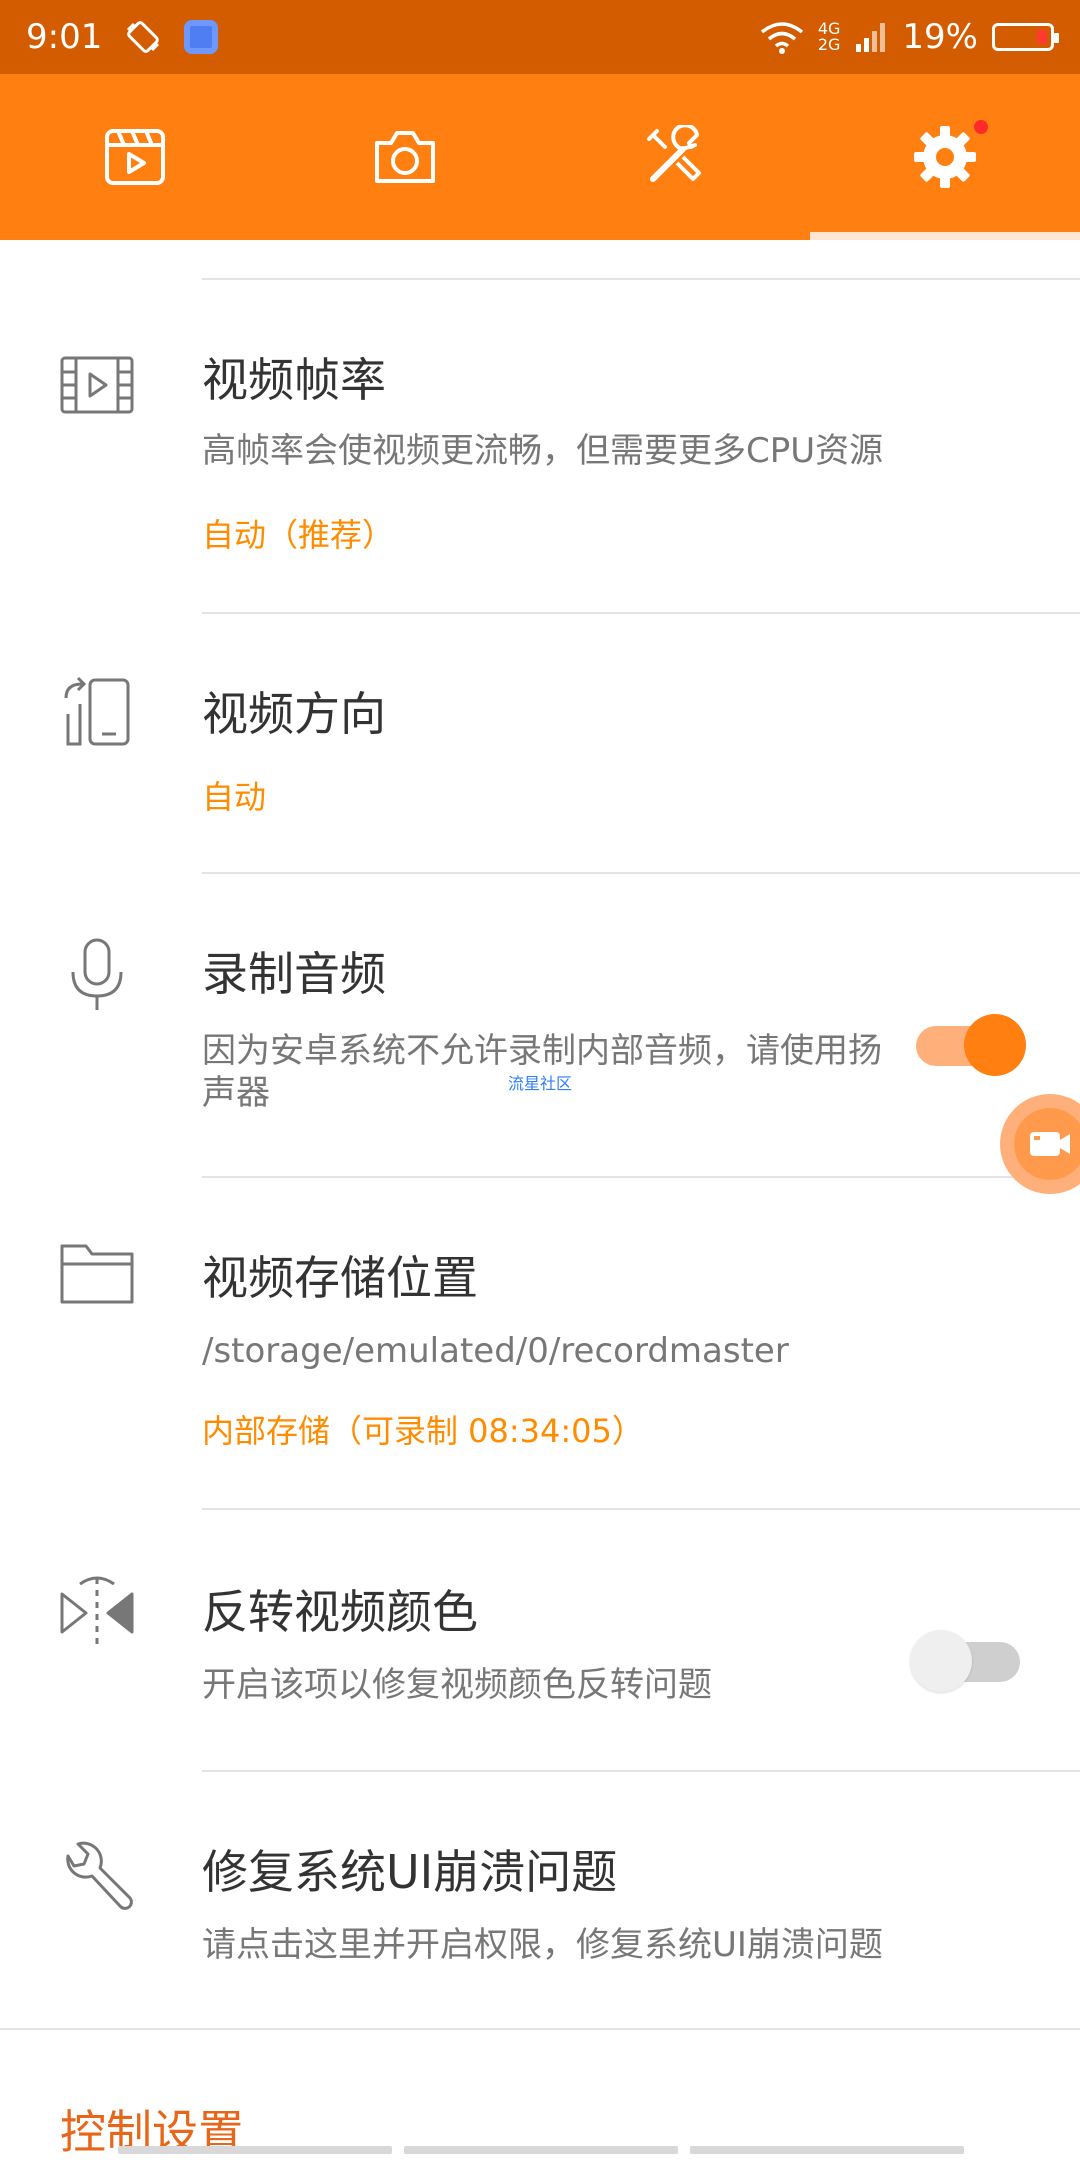 This screenshot has width=1080, height=2162. I want to click on status-time: 9:01, so click(64, 37).